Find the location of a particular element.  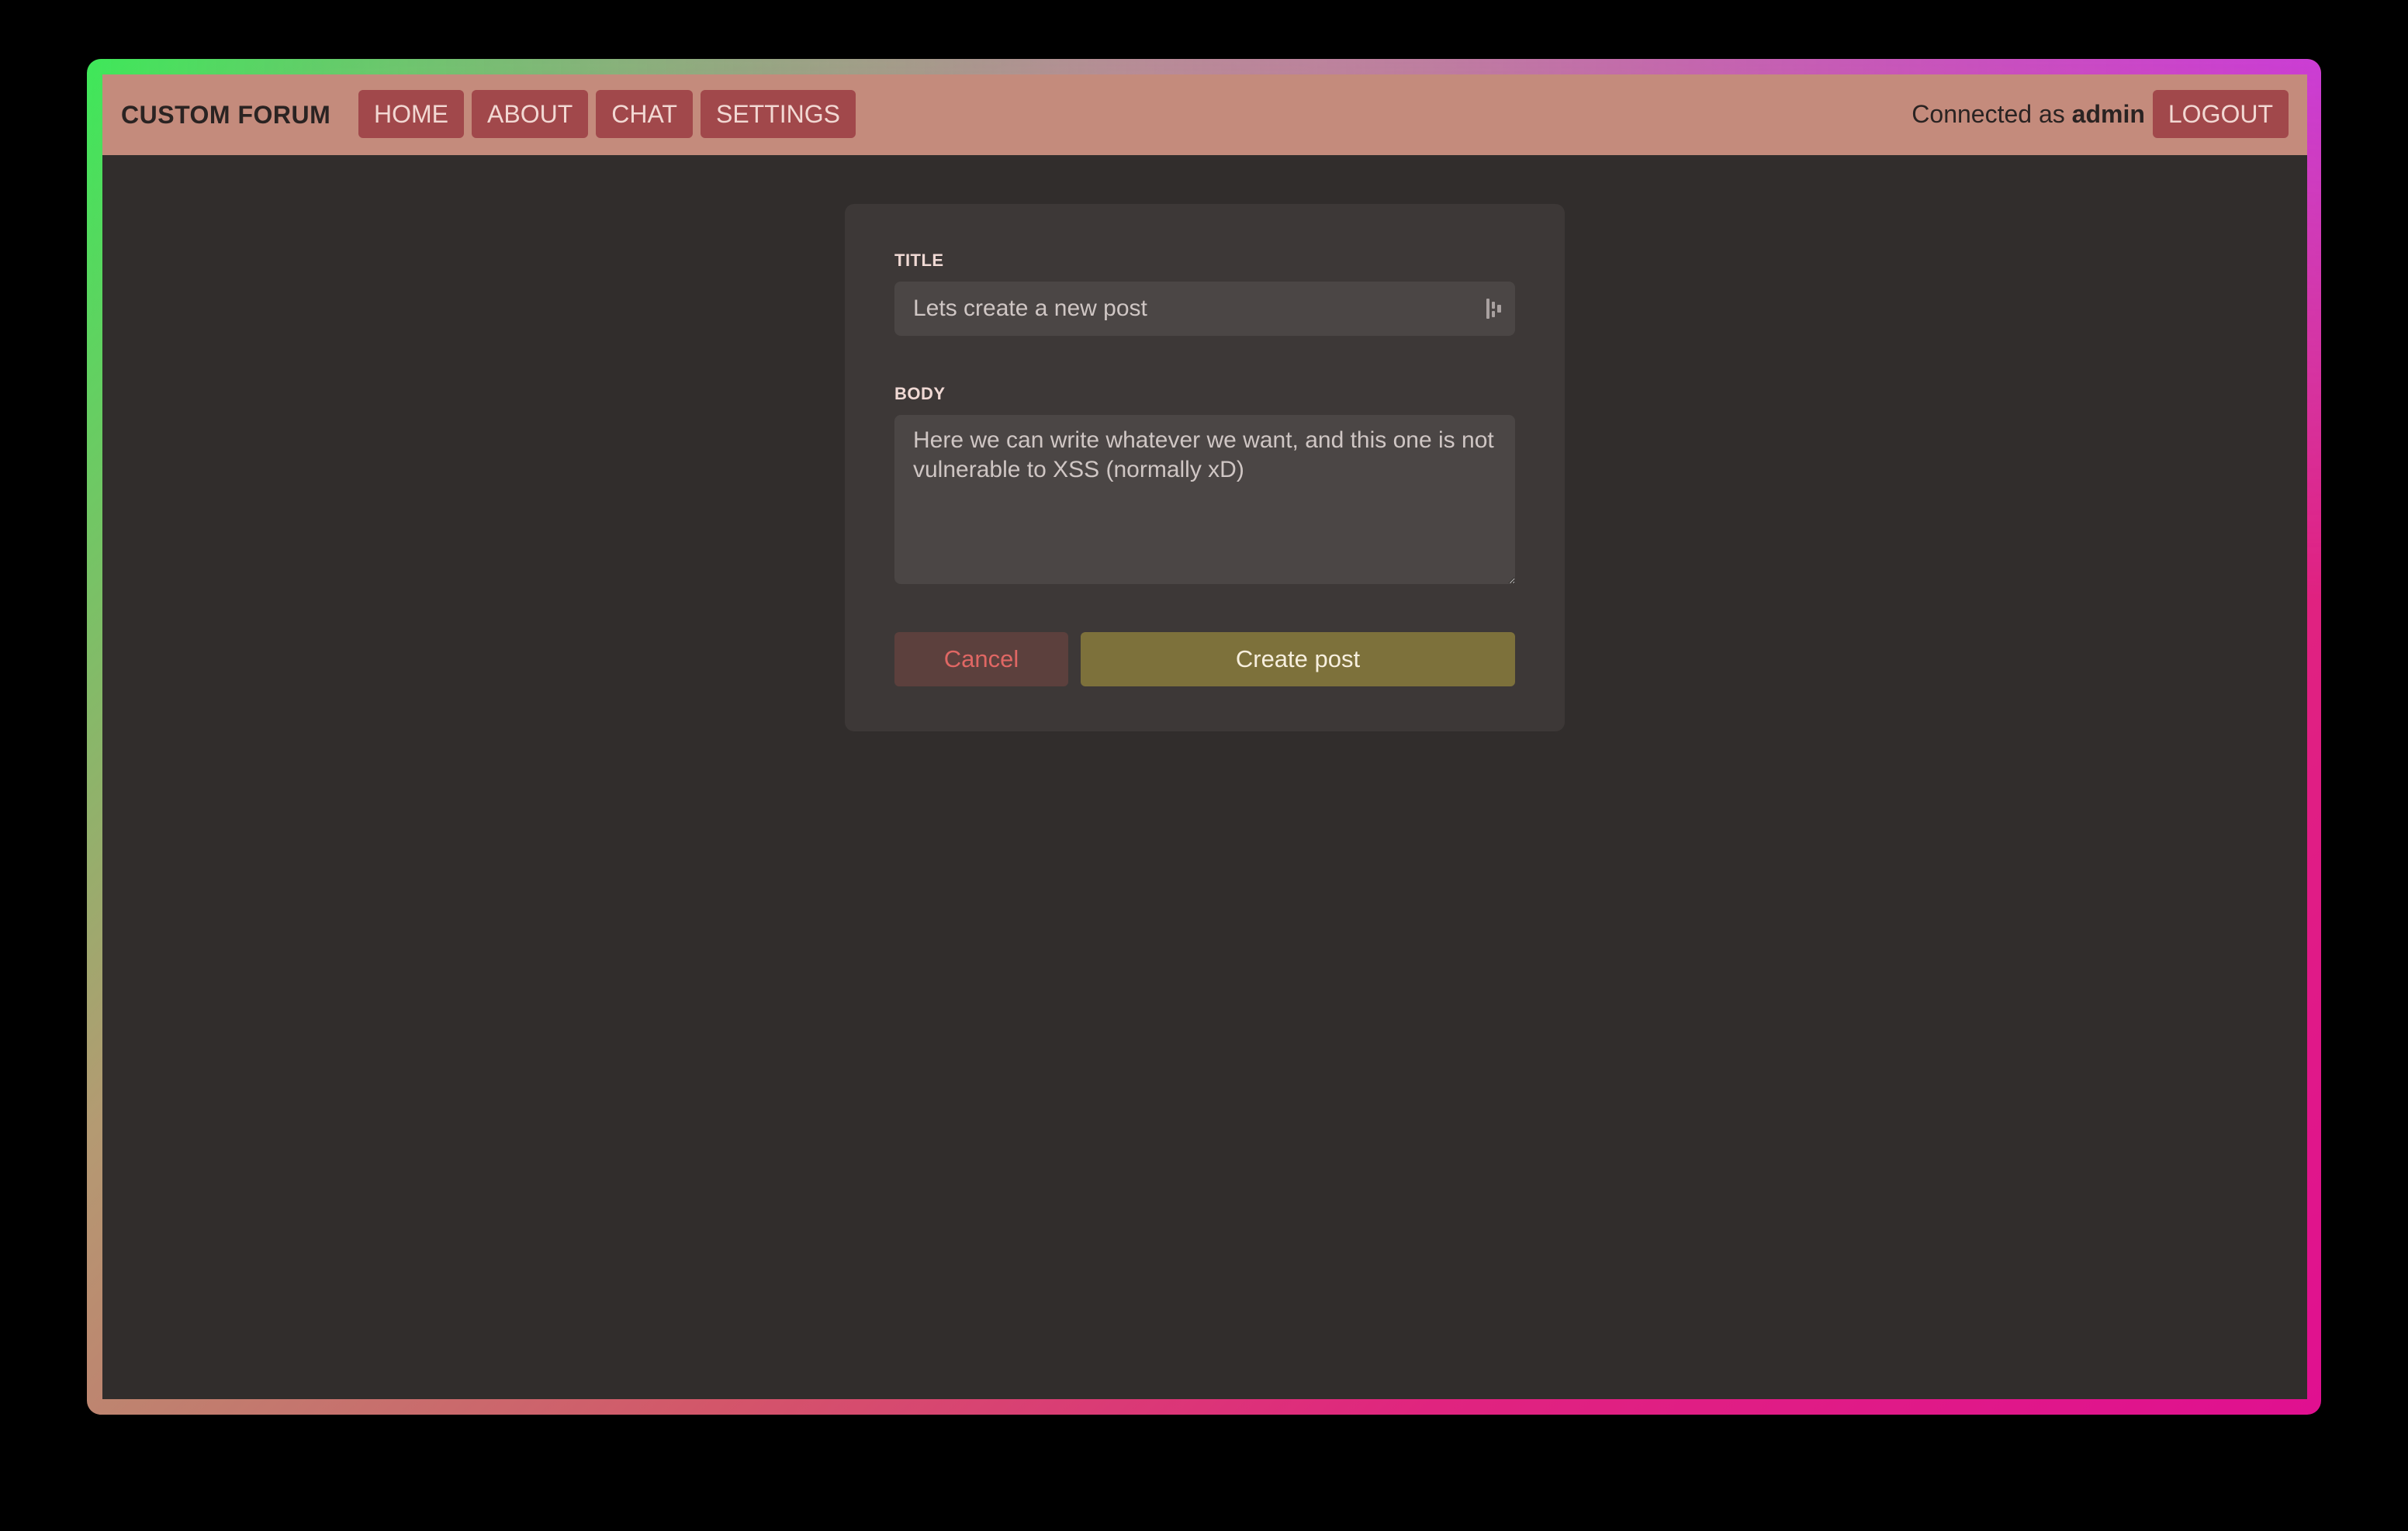

form-actions: Cancel Create post is located at coordinates (1204, 659).